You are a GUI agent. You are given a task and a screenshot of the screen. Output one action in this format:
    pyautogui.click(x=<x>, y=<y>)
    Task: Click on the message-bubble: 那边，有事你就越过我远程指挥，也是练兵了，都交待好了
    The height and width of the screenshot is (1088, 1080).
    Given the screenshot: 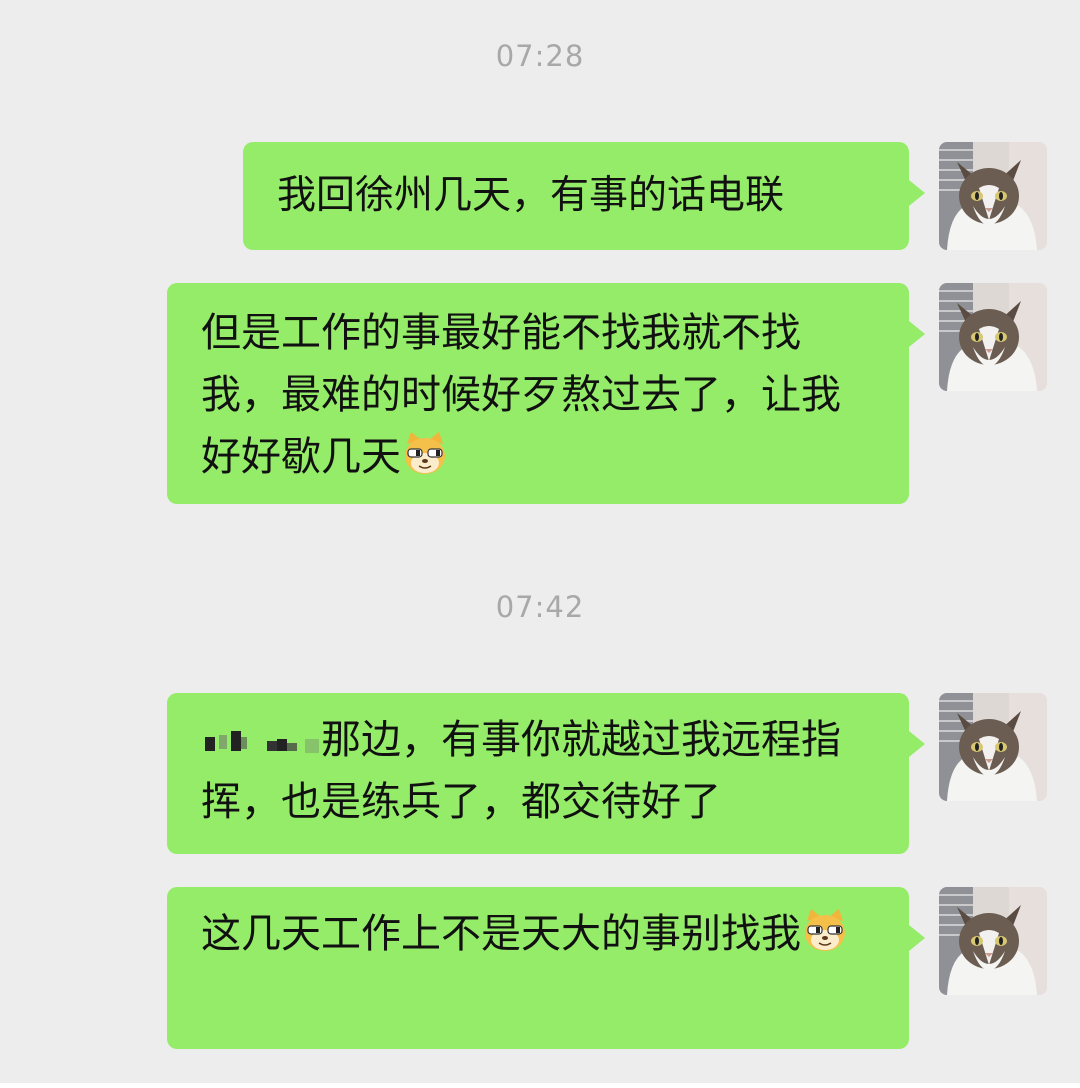 What is the action you would take?
    pyautogui.click(x=546, y=773)
    